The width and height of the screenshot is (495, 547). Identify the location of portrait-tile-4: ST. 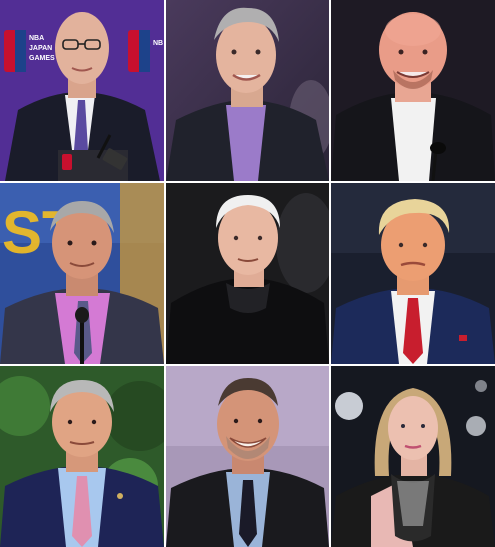
(82, 273).